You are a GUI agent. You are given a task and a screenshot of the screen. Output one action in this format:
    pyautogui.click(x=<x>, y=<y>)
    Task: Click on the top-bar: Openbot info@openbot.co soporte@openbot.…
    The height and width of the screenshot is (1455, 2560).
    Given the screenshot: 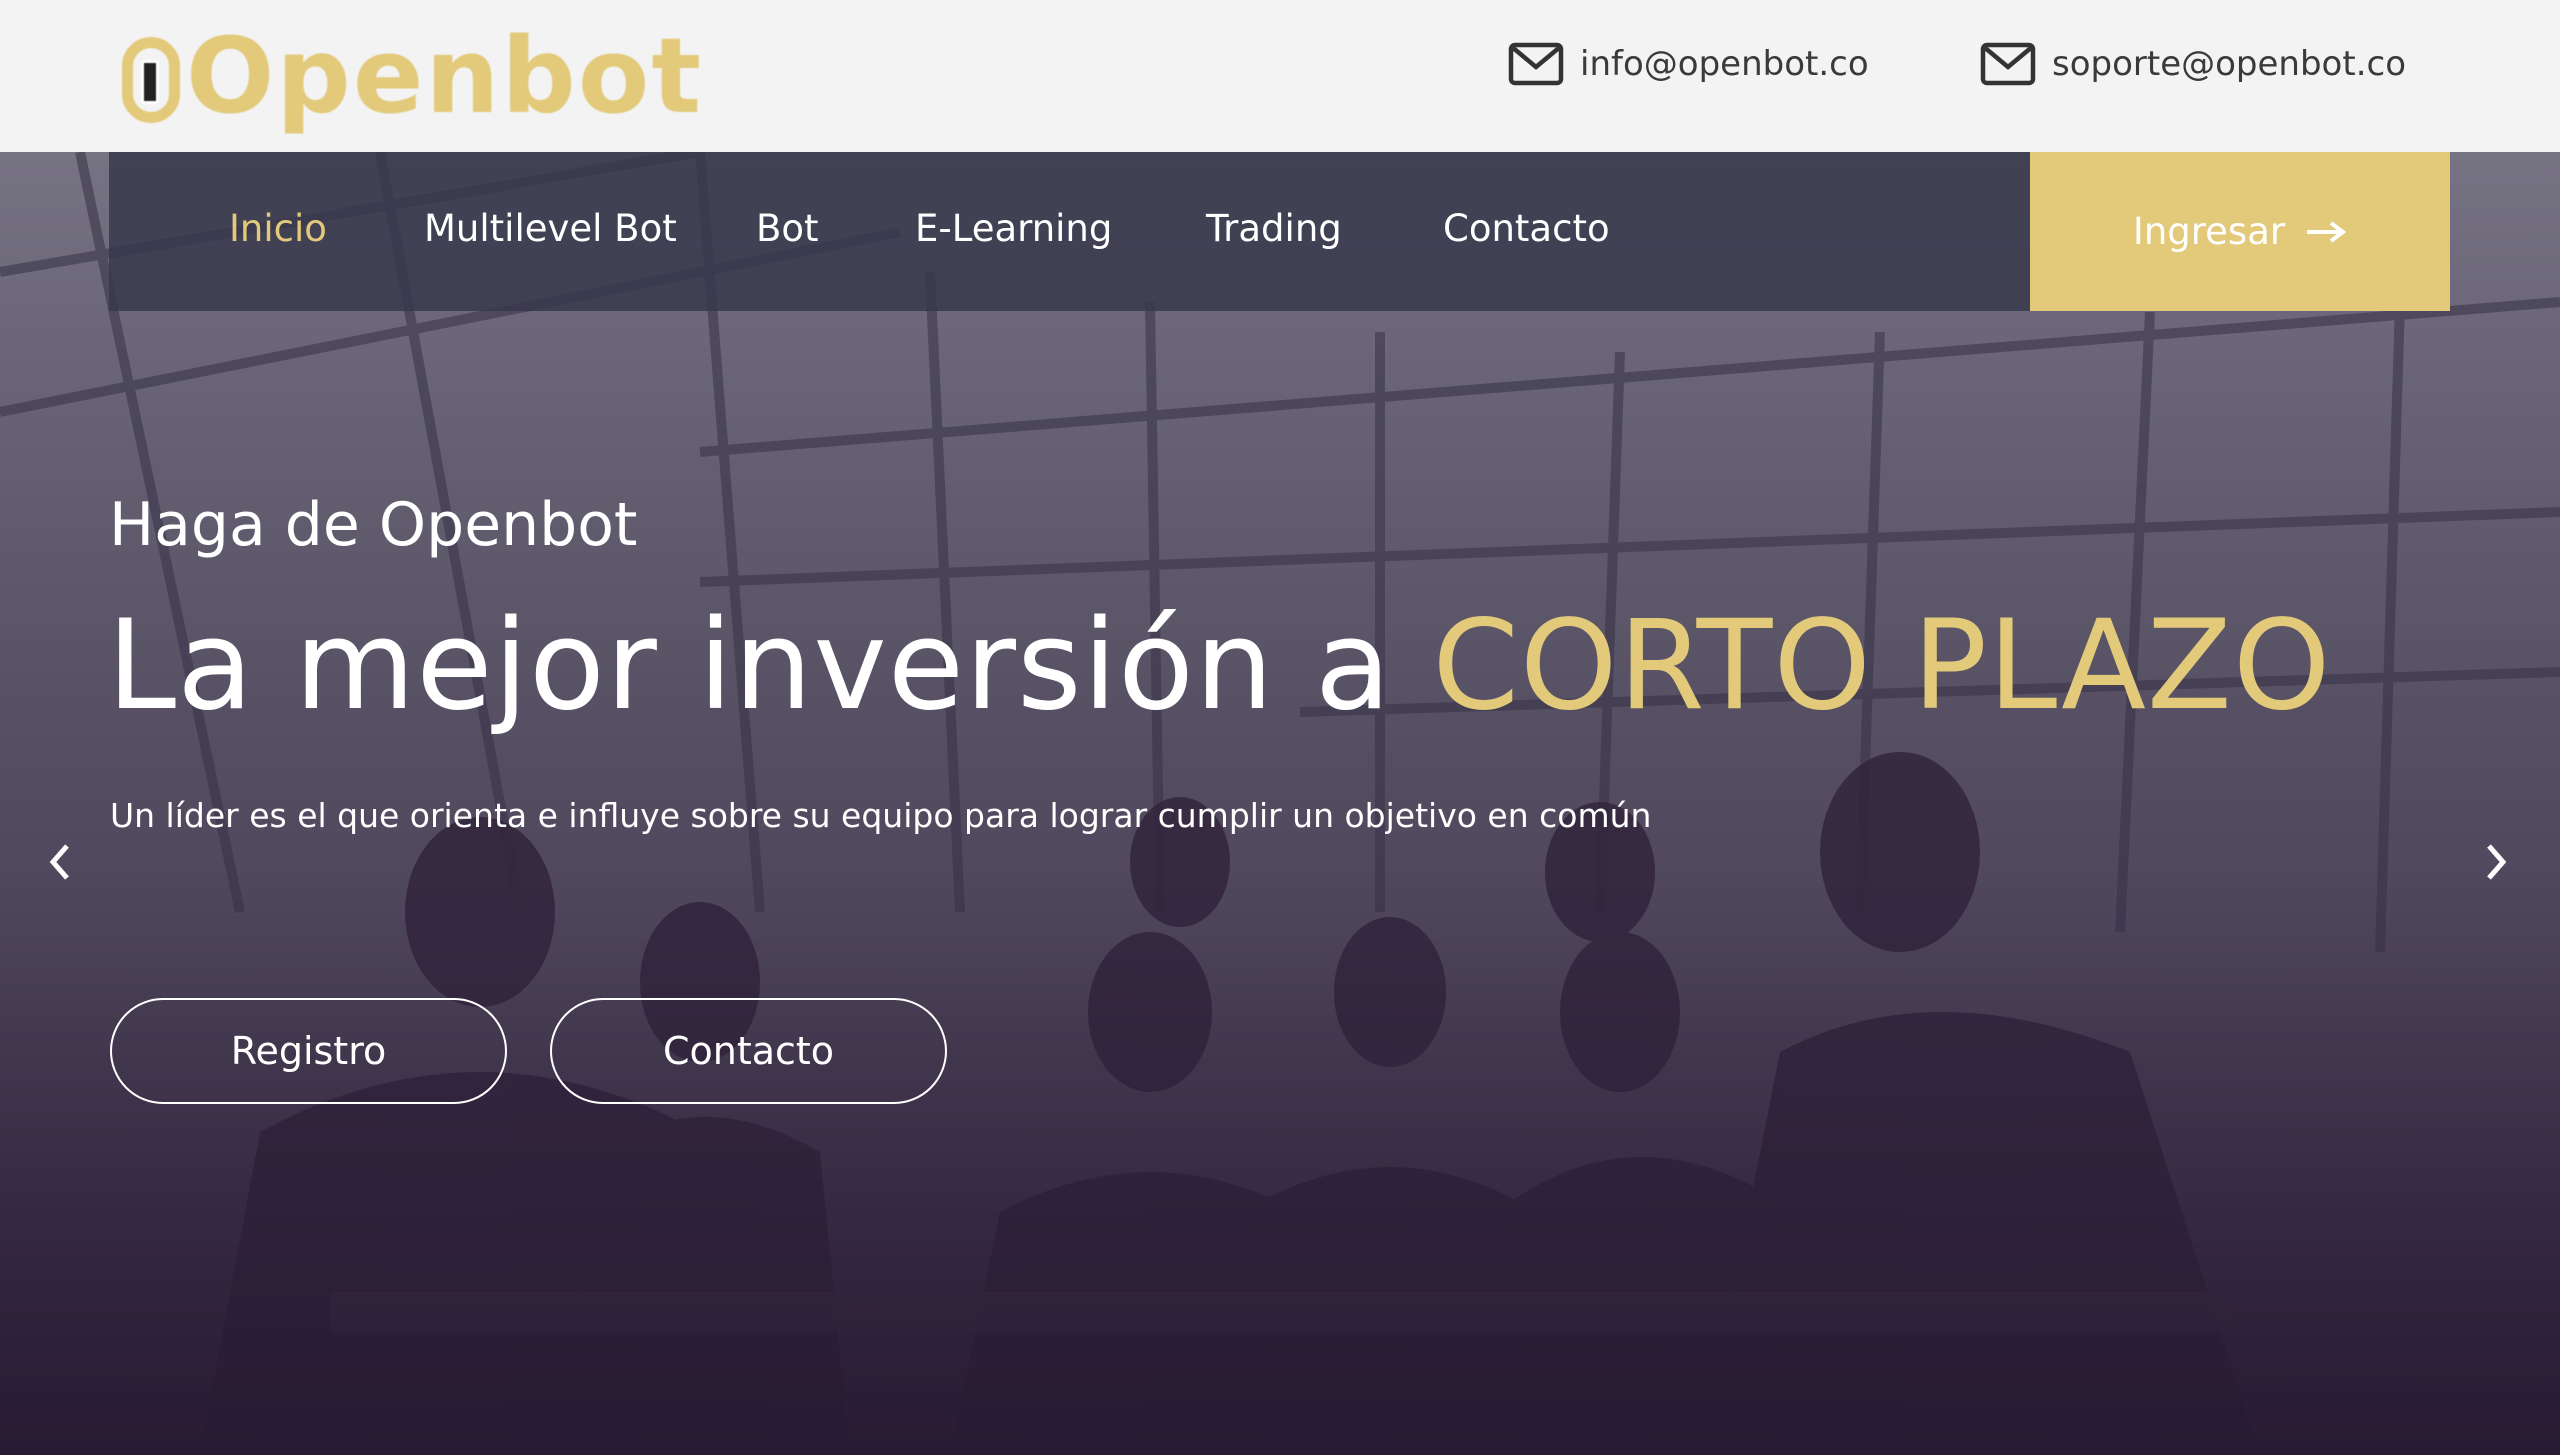 What is the action you would take?
    pyautogui.click(x=1280, y=76)
    